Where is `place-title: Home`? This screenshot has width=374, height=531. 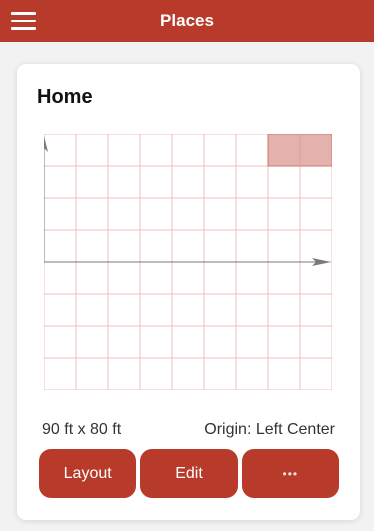
place-title: Home is located at coordinates (65, 97).